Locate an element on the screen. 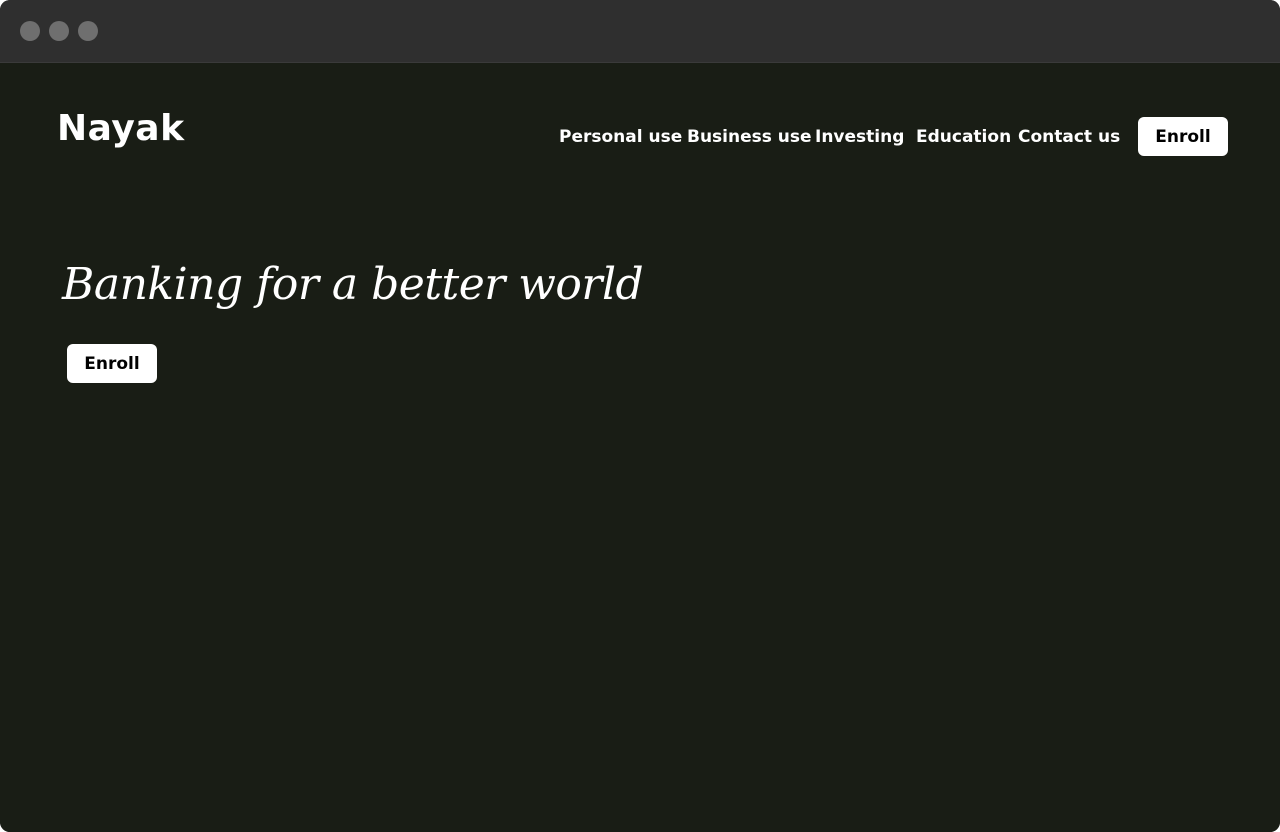 The width and height of the screenshot is (1280, 832). close-window-dot is located at coordinates (30, 31).